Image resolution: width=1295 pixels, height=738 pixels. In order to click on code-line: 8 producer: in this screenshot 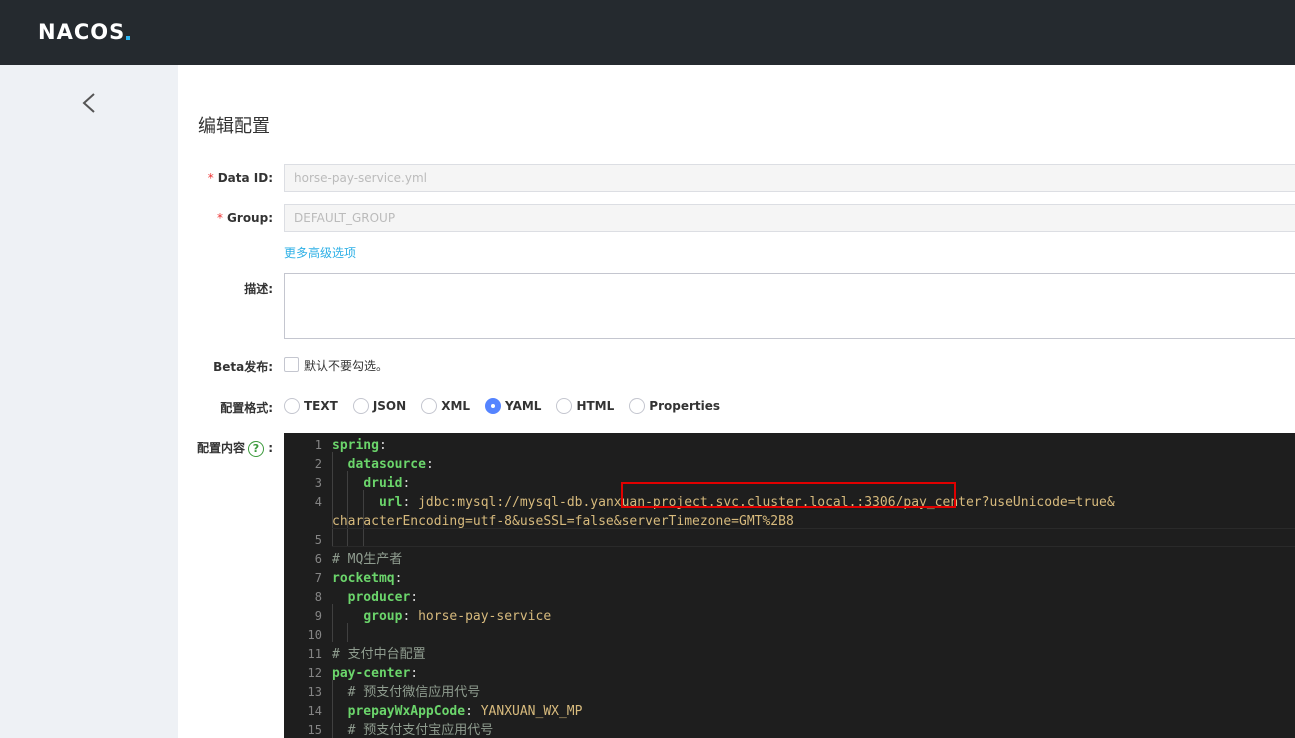, I will do `click(789, 597)`.